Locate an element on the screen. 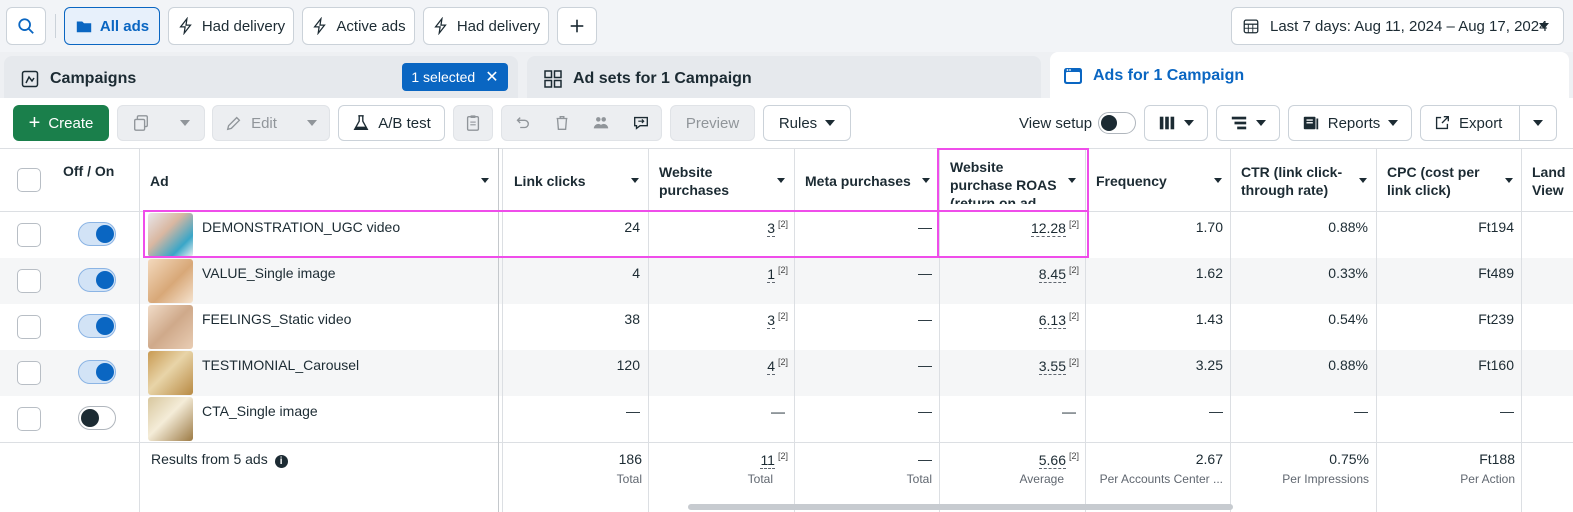 This screenshot has height=512, width=1573. people-icon is located at coordinates (601, 123).